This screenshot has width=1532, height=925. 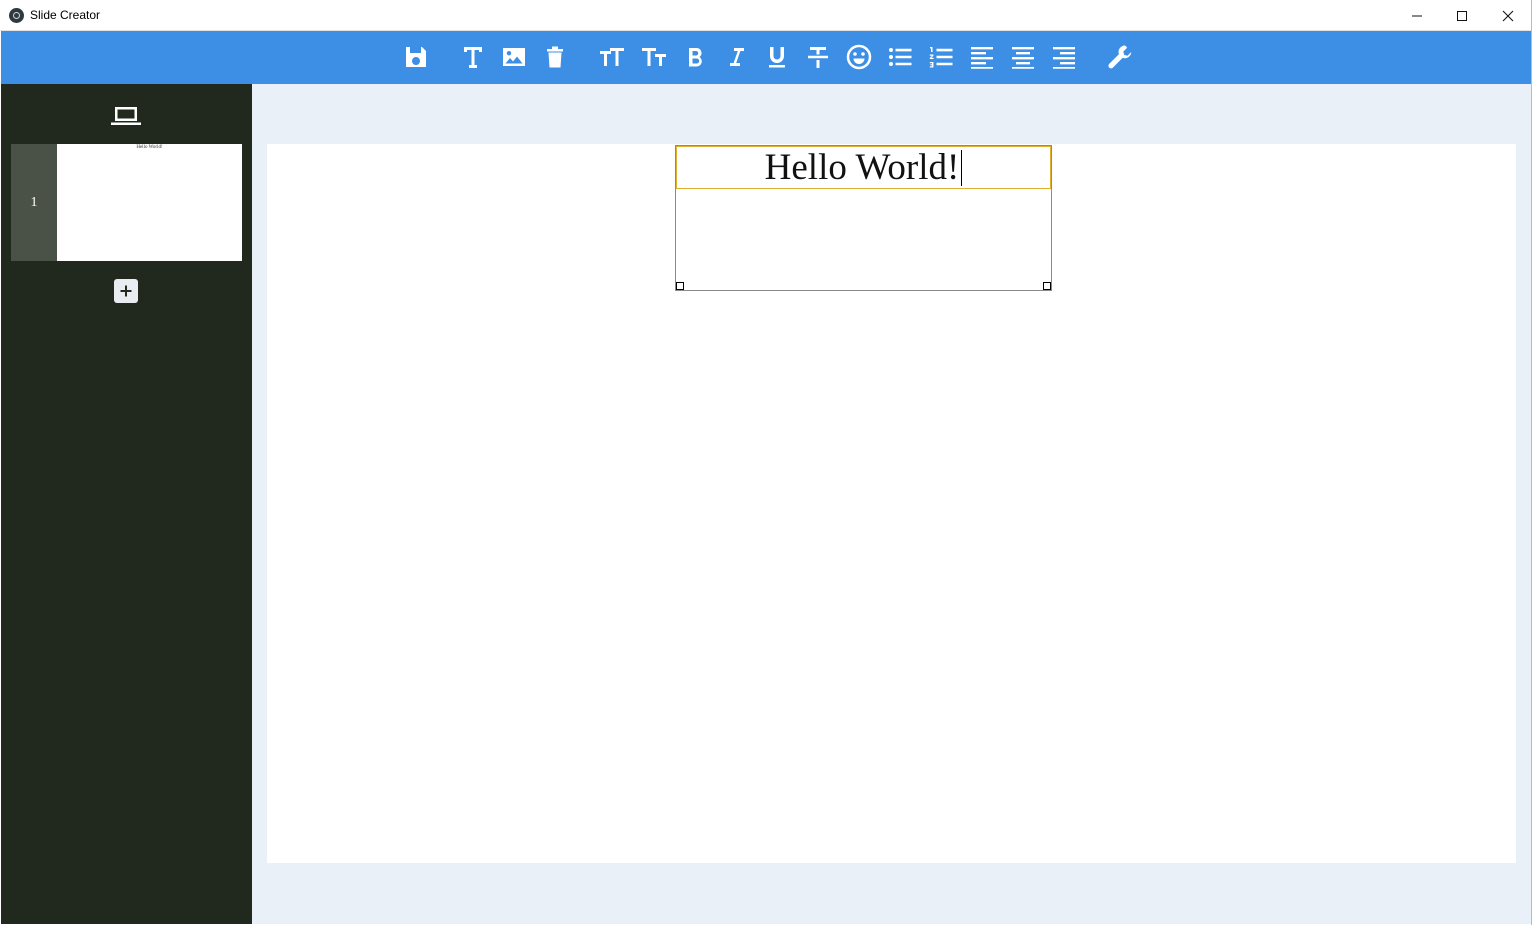 I want to click on numbered-list-button, so click(x=941, y=57).